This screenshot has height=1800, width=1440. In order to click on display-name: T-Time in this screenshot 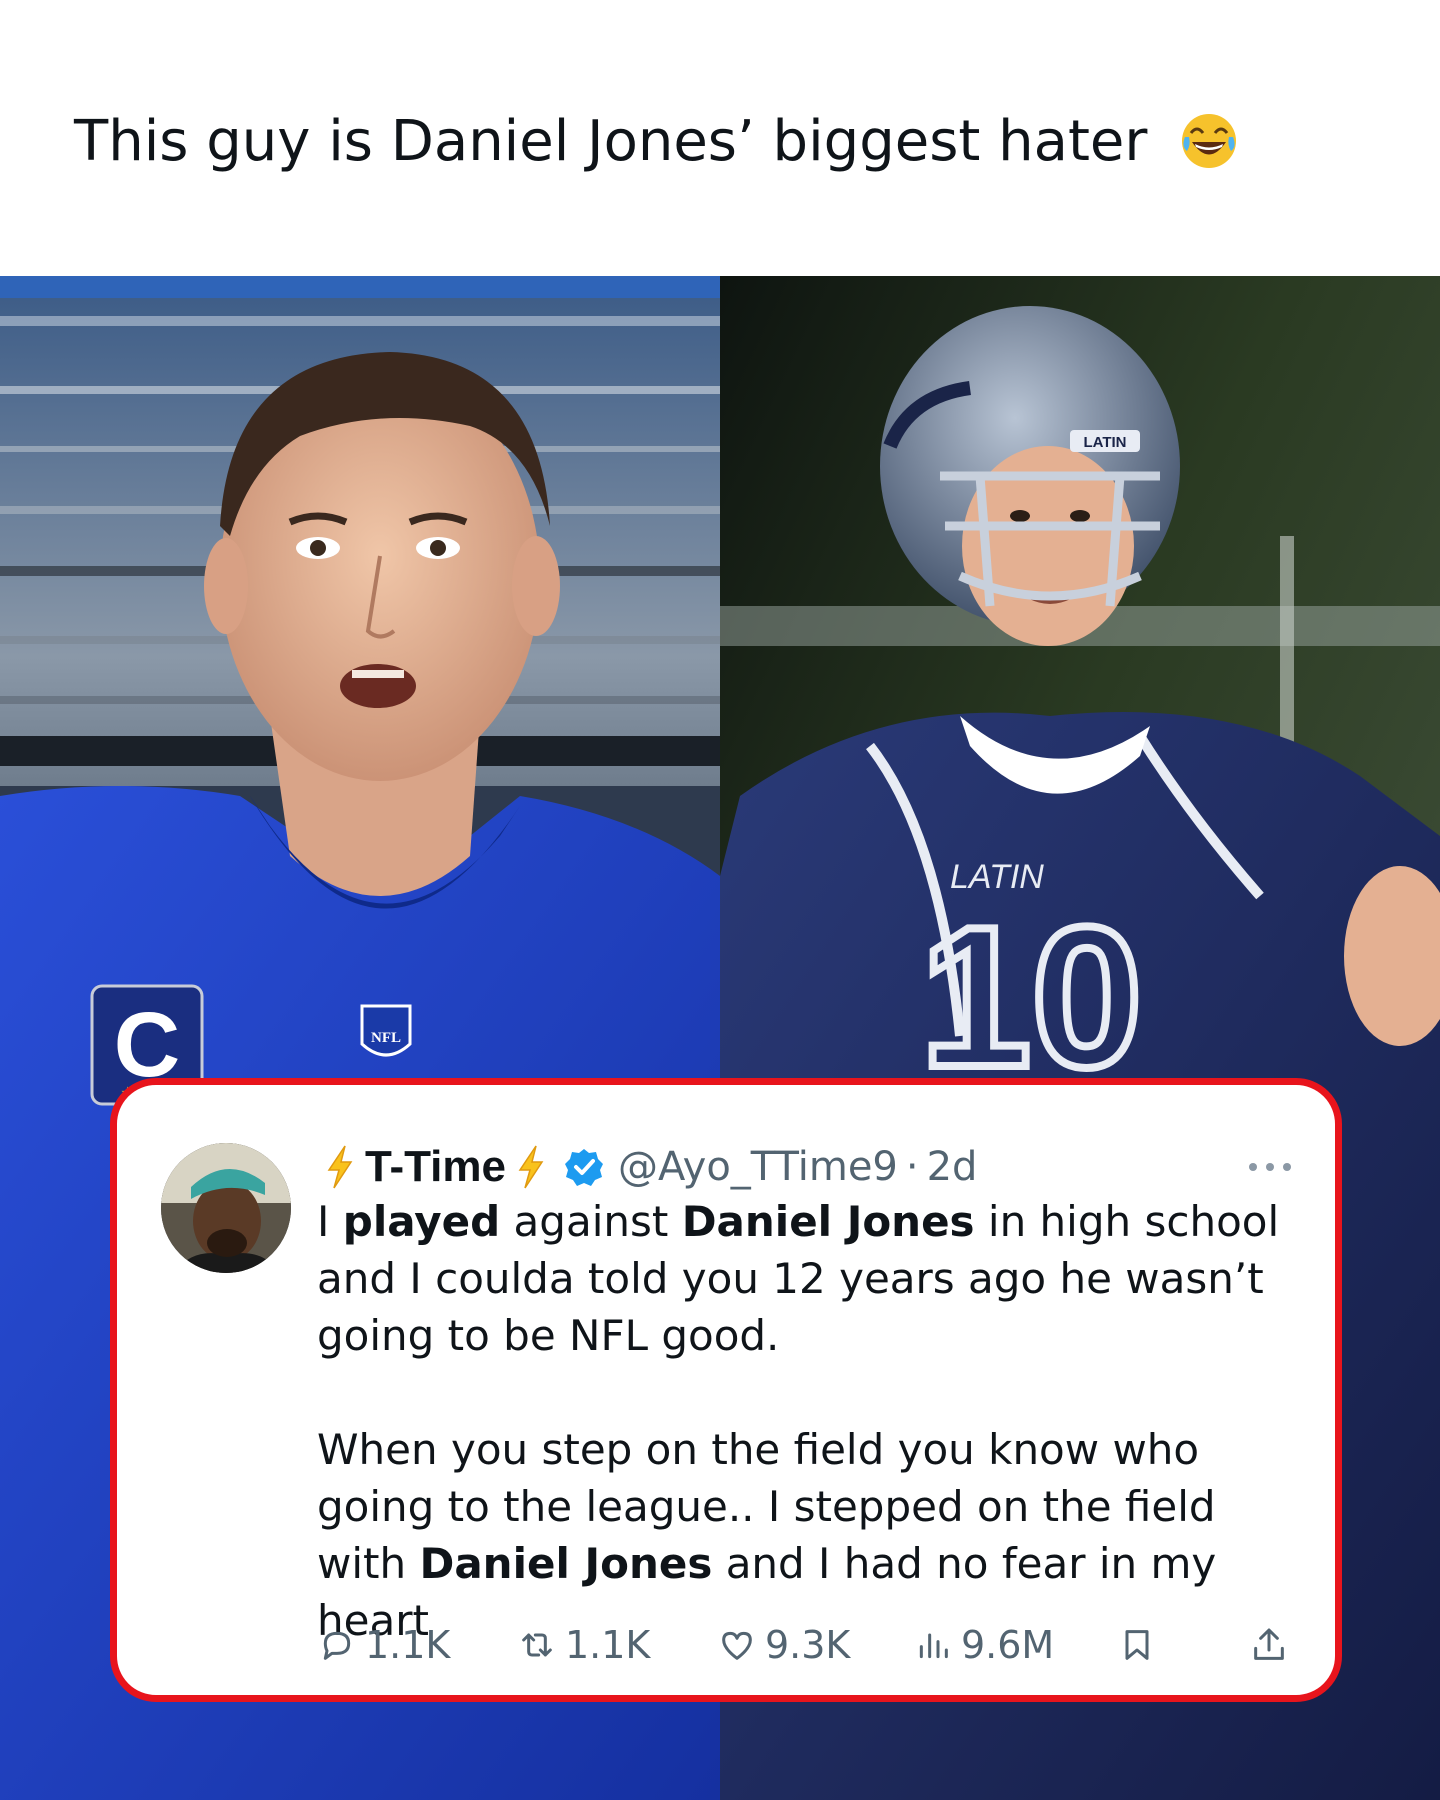, I will do `click(435, 1167)`.